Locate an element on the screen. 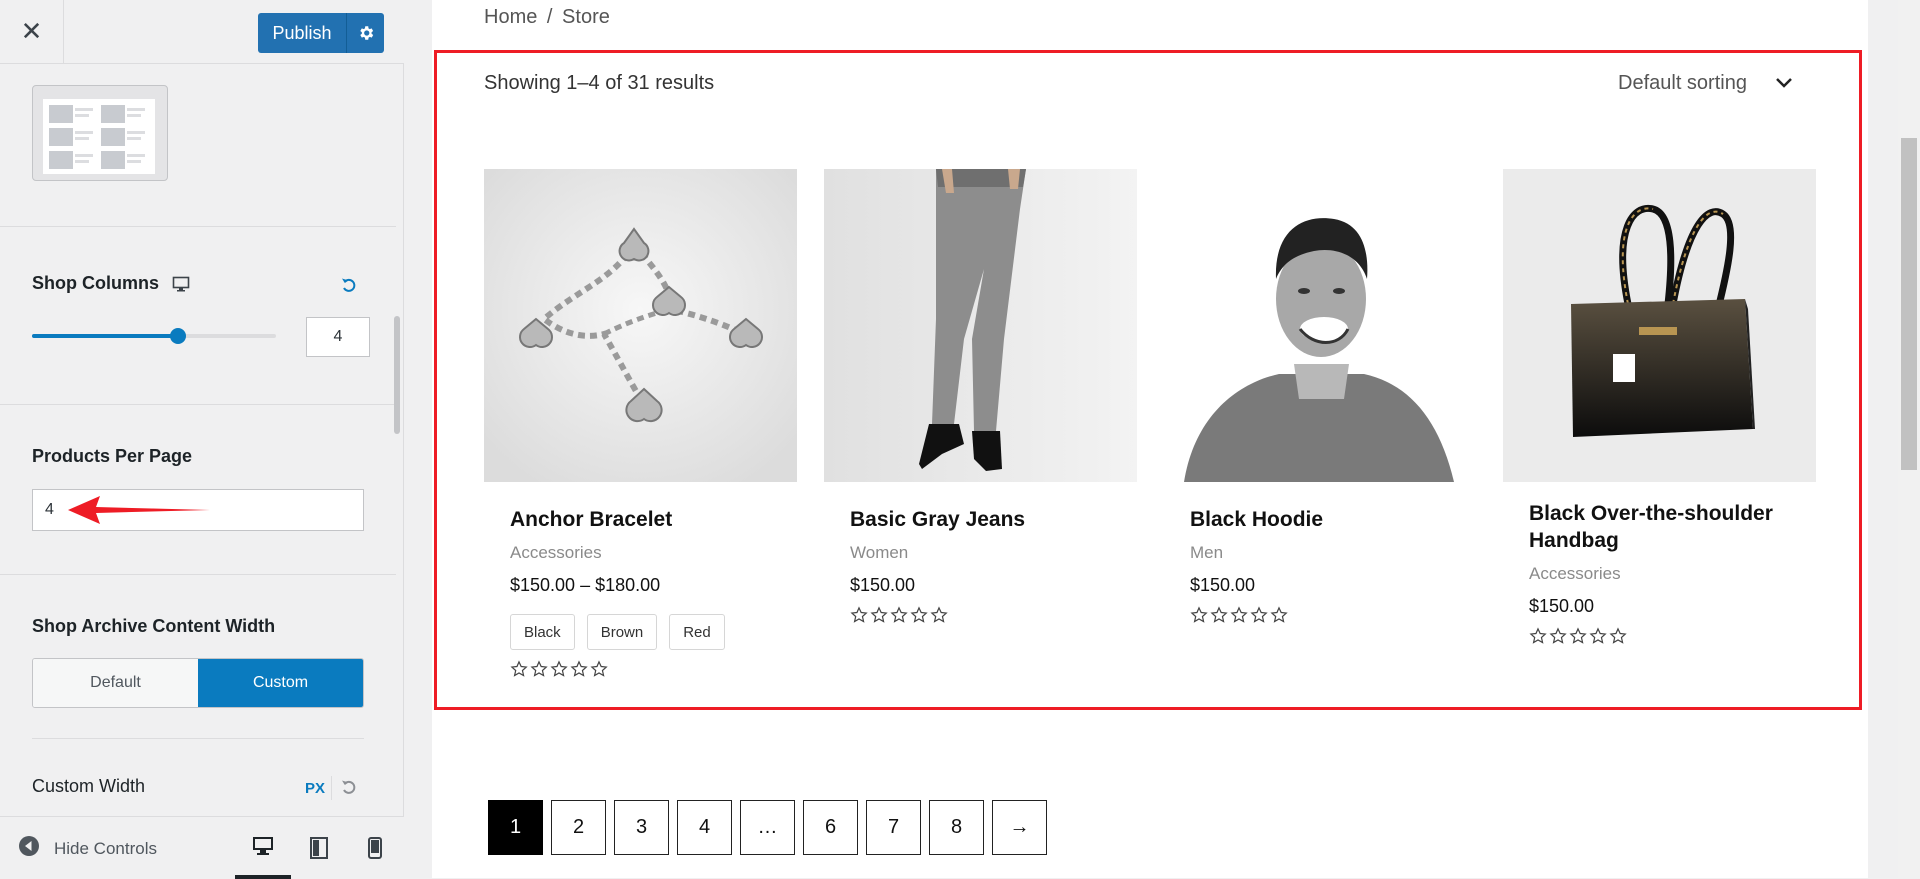  product-card: Black Hoodie Men $150.00 is located at coordinates (1320, 399).